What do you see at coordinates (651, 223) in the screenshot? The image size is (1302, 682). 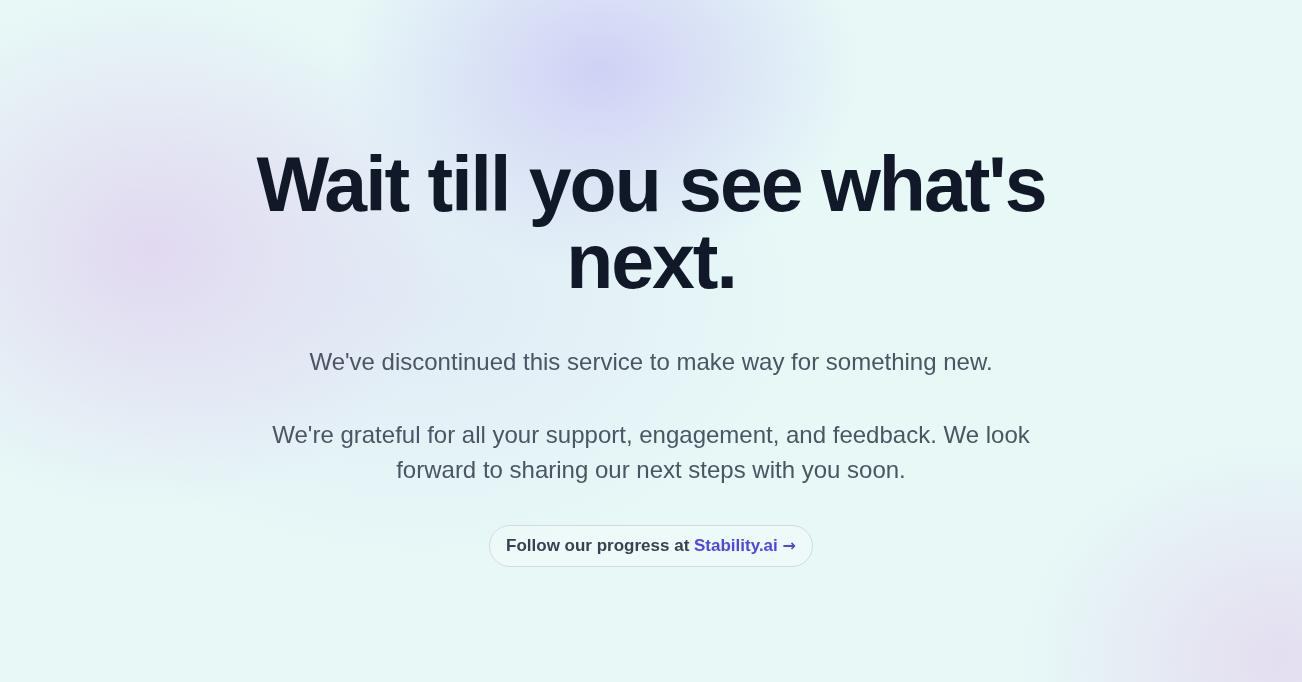 I see `page-heading: Wait till you see what's next.` at bounding box center [651, 223].